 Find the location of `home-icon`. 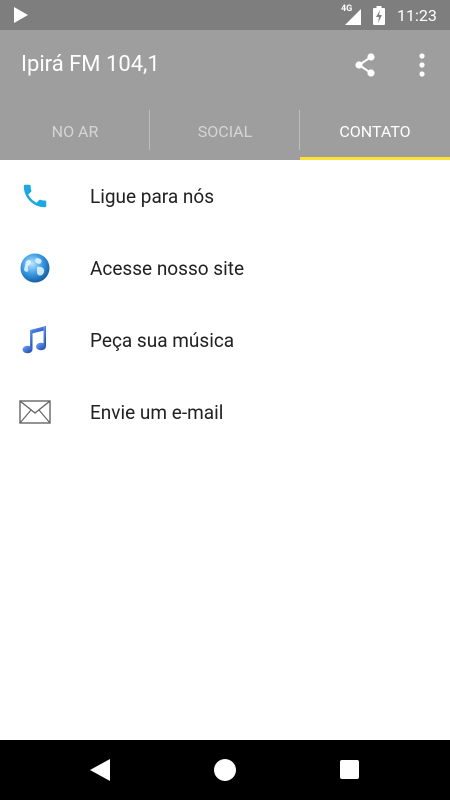

home-icon is located at coordinates (225, 770).